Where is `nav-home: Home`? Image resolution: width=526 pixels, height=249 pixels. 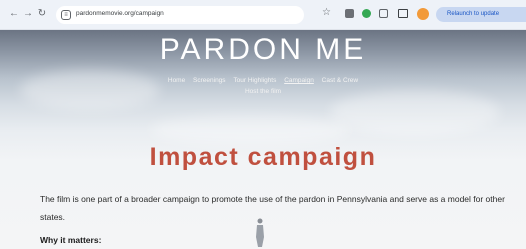
nav-home: Home is located at coordinates (176, 80).